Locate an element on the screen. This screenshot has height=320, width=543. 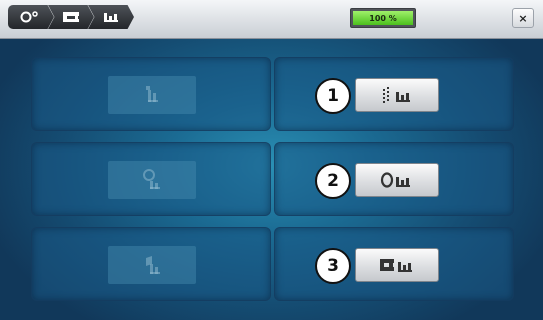
machine-foot-icon is located at coordinates (396, 265).